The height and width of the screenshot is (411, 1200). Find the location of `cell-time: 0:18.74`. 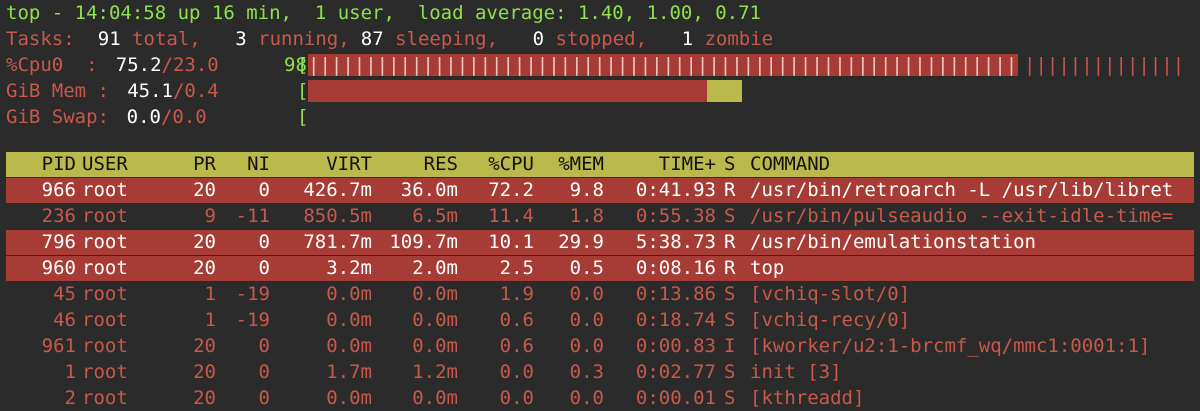

cell-time: 0:18.74 is located at coordinates (675, 320).